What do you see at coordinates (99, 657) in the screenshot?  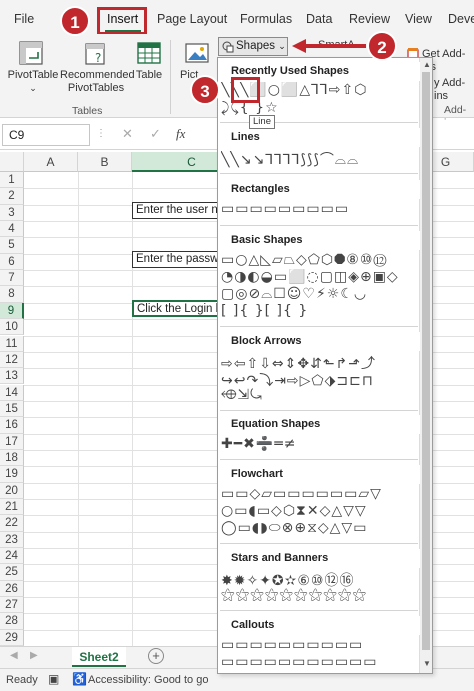 I see `sheet-tab-sheet2: Sheet2` at bounding box center [99, 657].